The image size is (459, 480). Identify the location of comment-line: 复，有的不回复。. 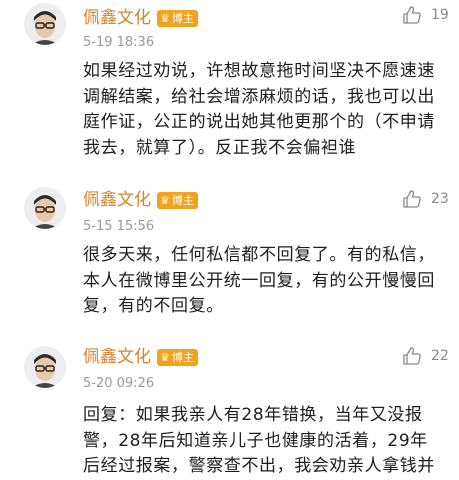
(153, 306).